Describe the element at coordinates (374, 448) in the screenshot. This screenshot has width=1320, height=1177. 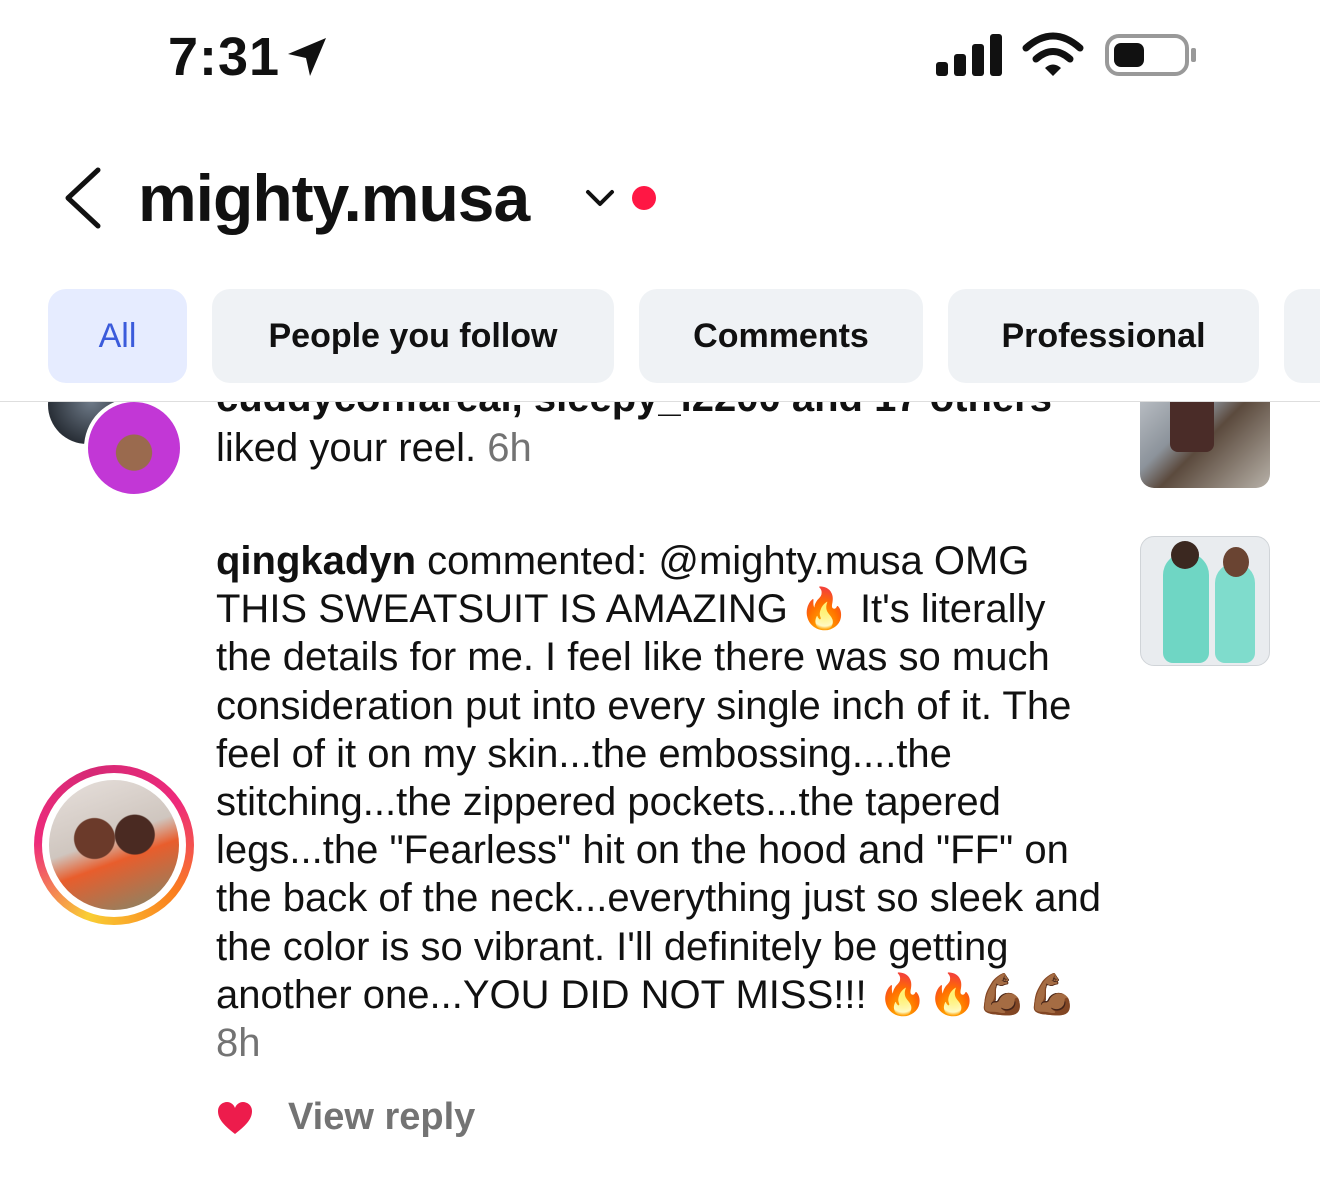
I see `notification-text: liked your reel. 6h` at that location.